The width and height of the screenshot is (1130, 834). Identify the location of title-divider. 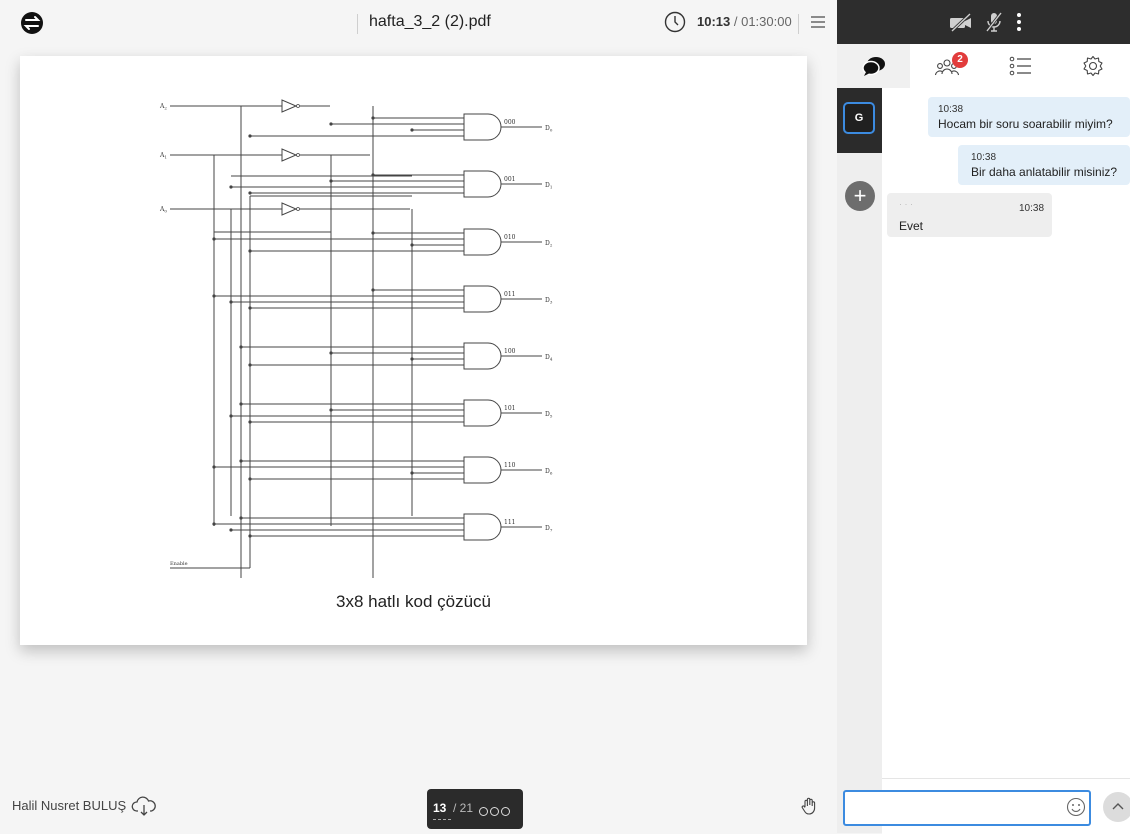
(357, 24).